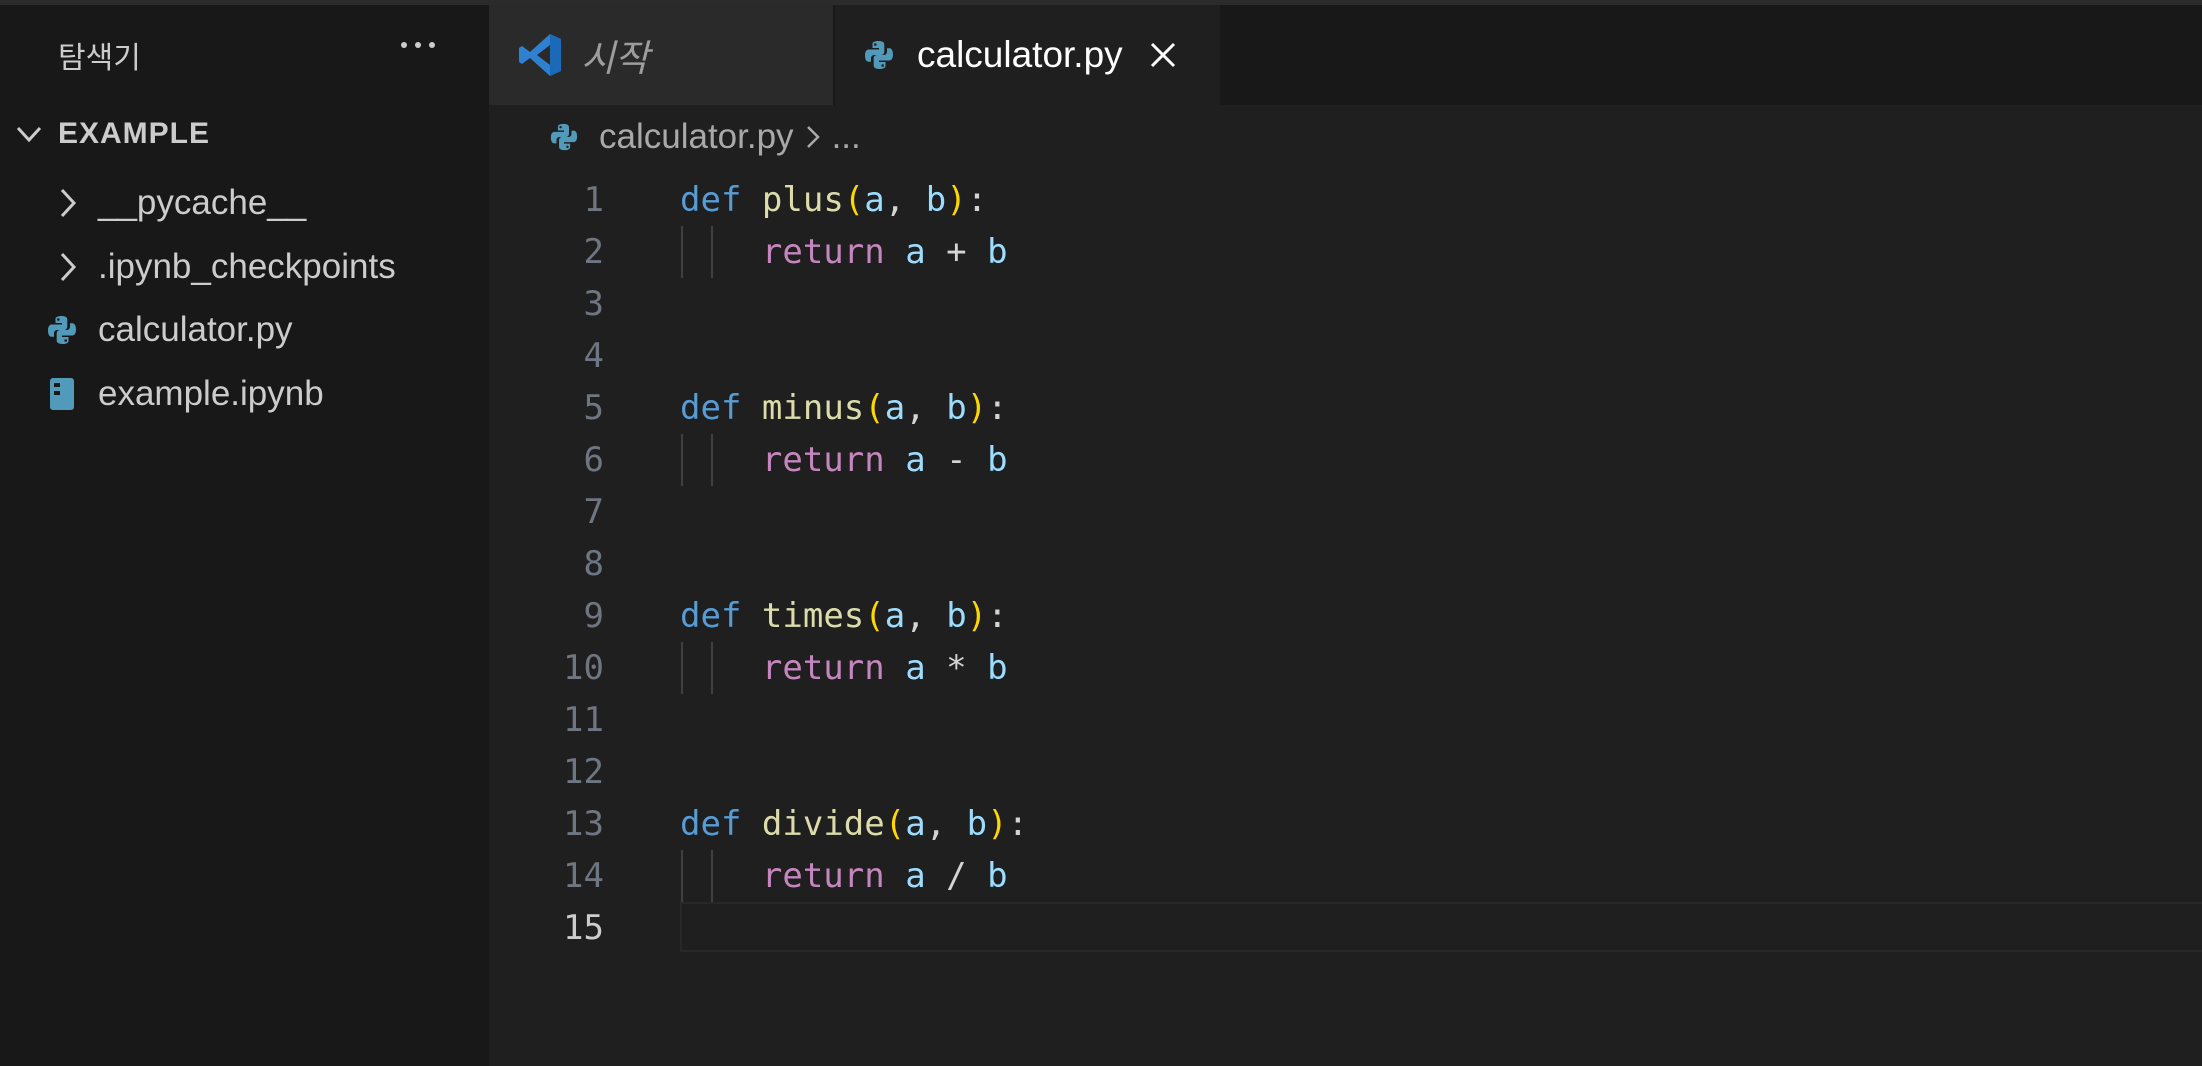 The image size is (2202, 1066). I want to click on line-number: 7, so click(593, 512).